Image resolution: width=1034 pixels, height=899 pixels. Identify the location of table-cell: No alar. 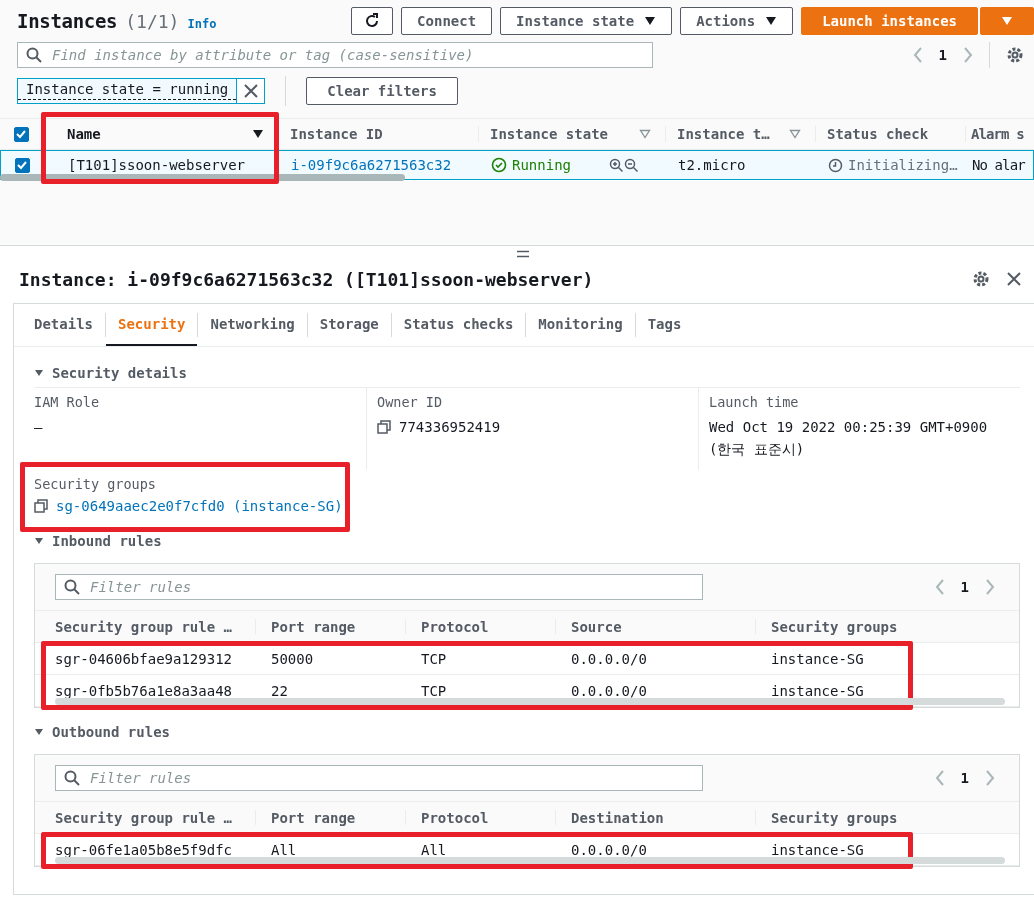
(998, 165).